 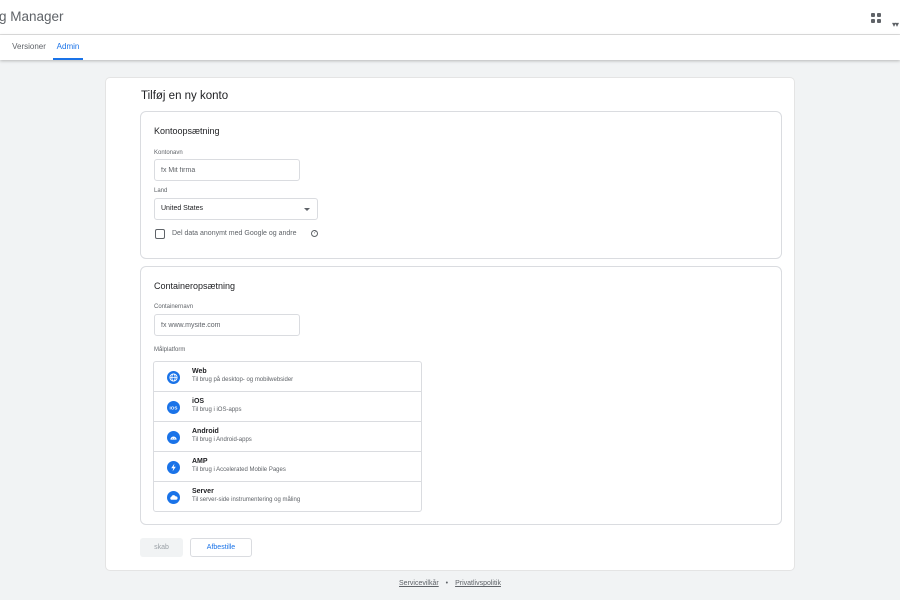 I want to click on platform-description: Til brug i Accelerated Mobile Pages, so click(x=239, y=470).